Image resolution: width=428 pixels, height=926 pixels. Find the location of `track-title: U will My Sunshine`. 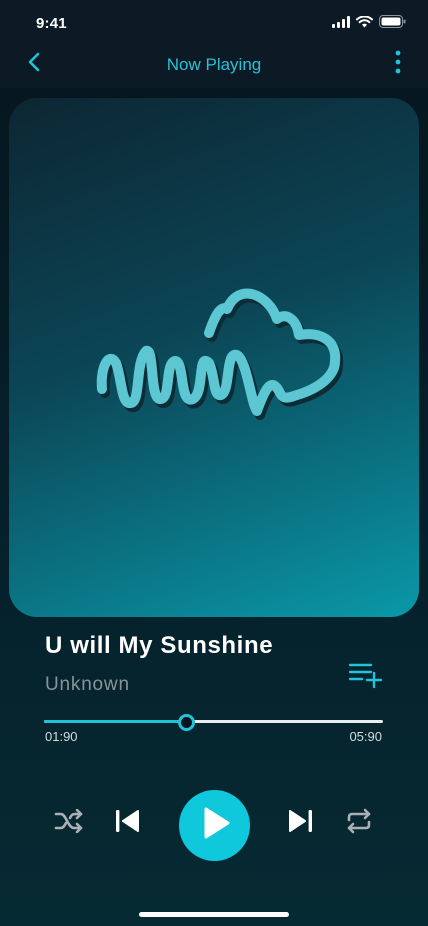

track-title: U will My Sunshine is located at coordinates (159, 645).